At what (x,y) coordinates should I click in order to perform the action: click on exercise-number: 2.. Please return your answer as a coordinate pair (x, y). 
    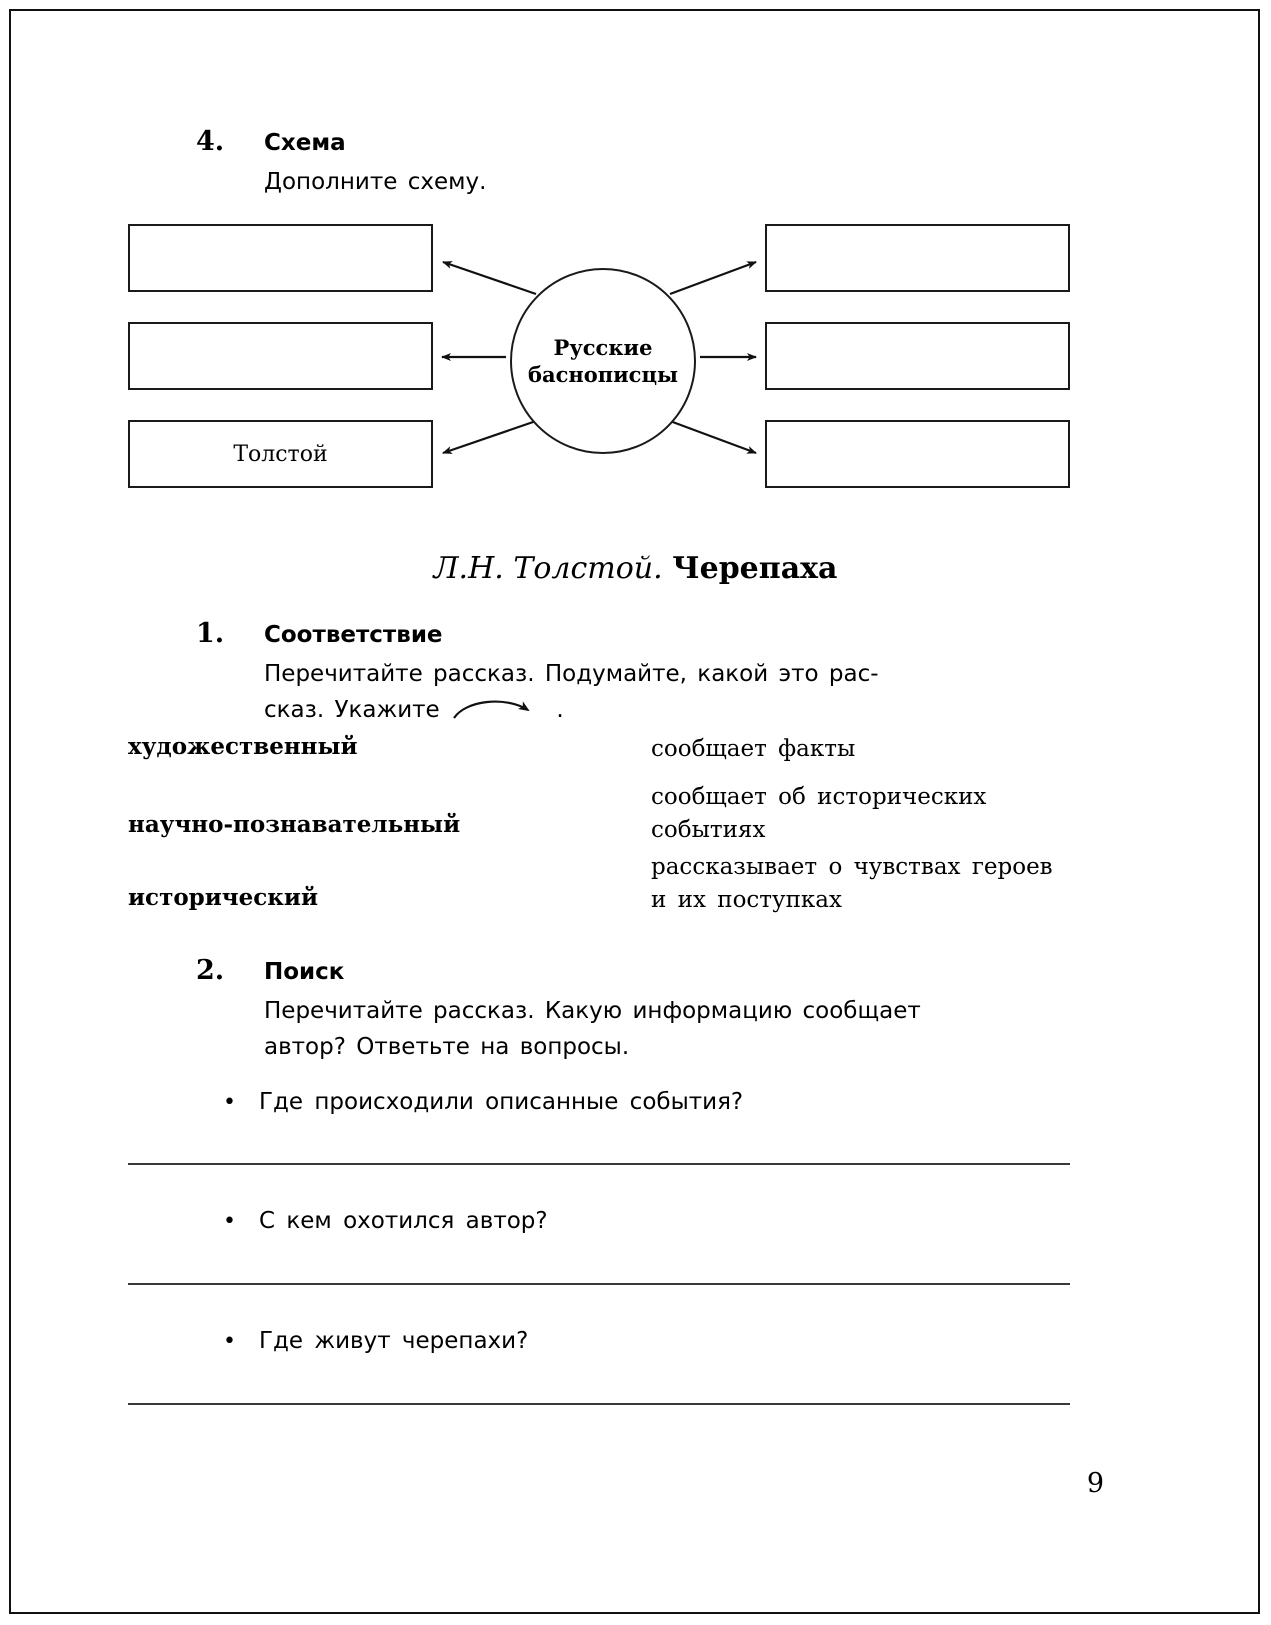
    Looking at the image, I should click on (210, 970).